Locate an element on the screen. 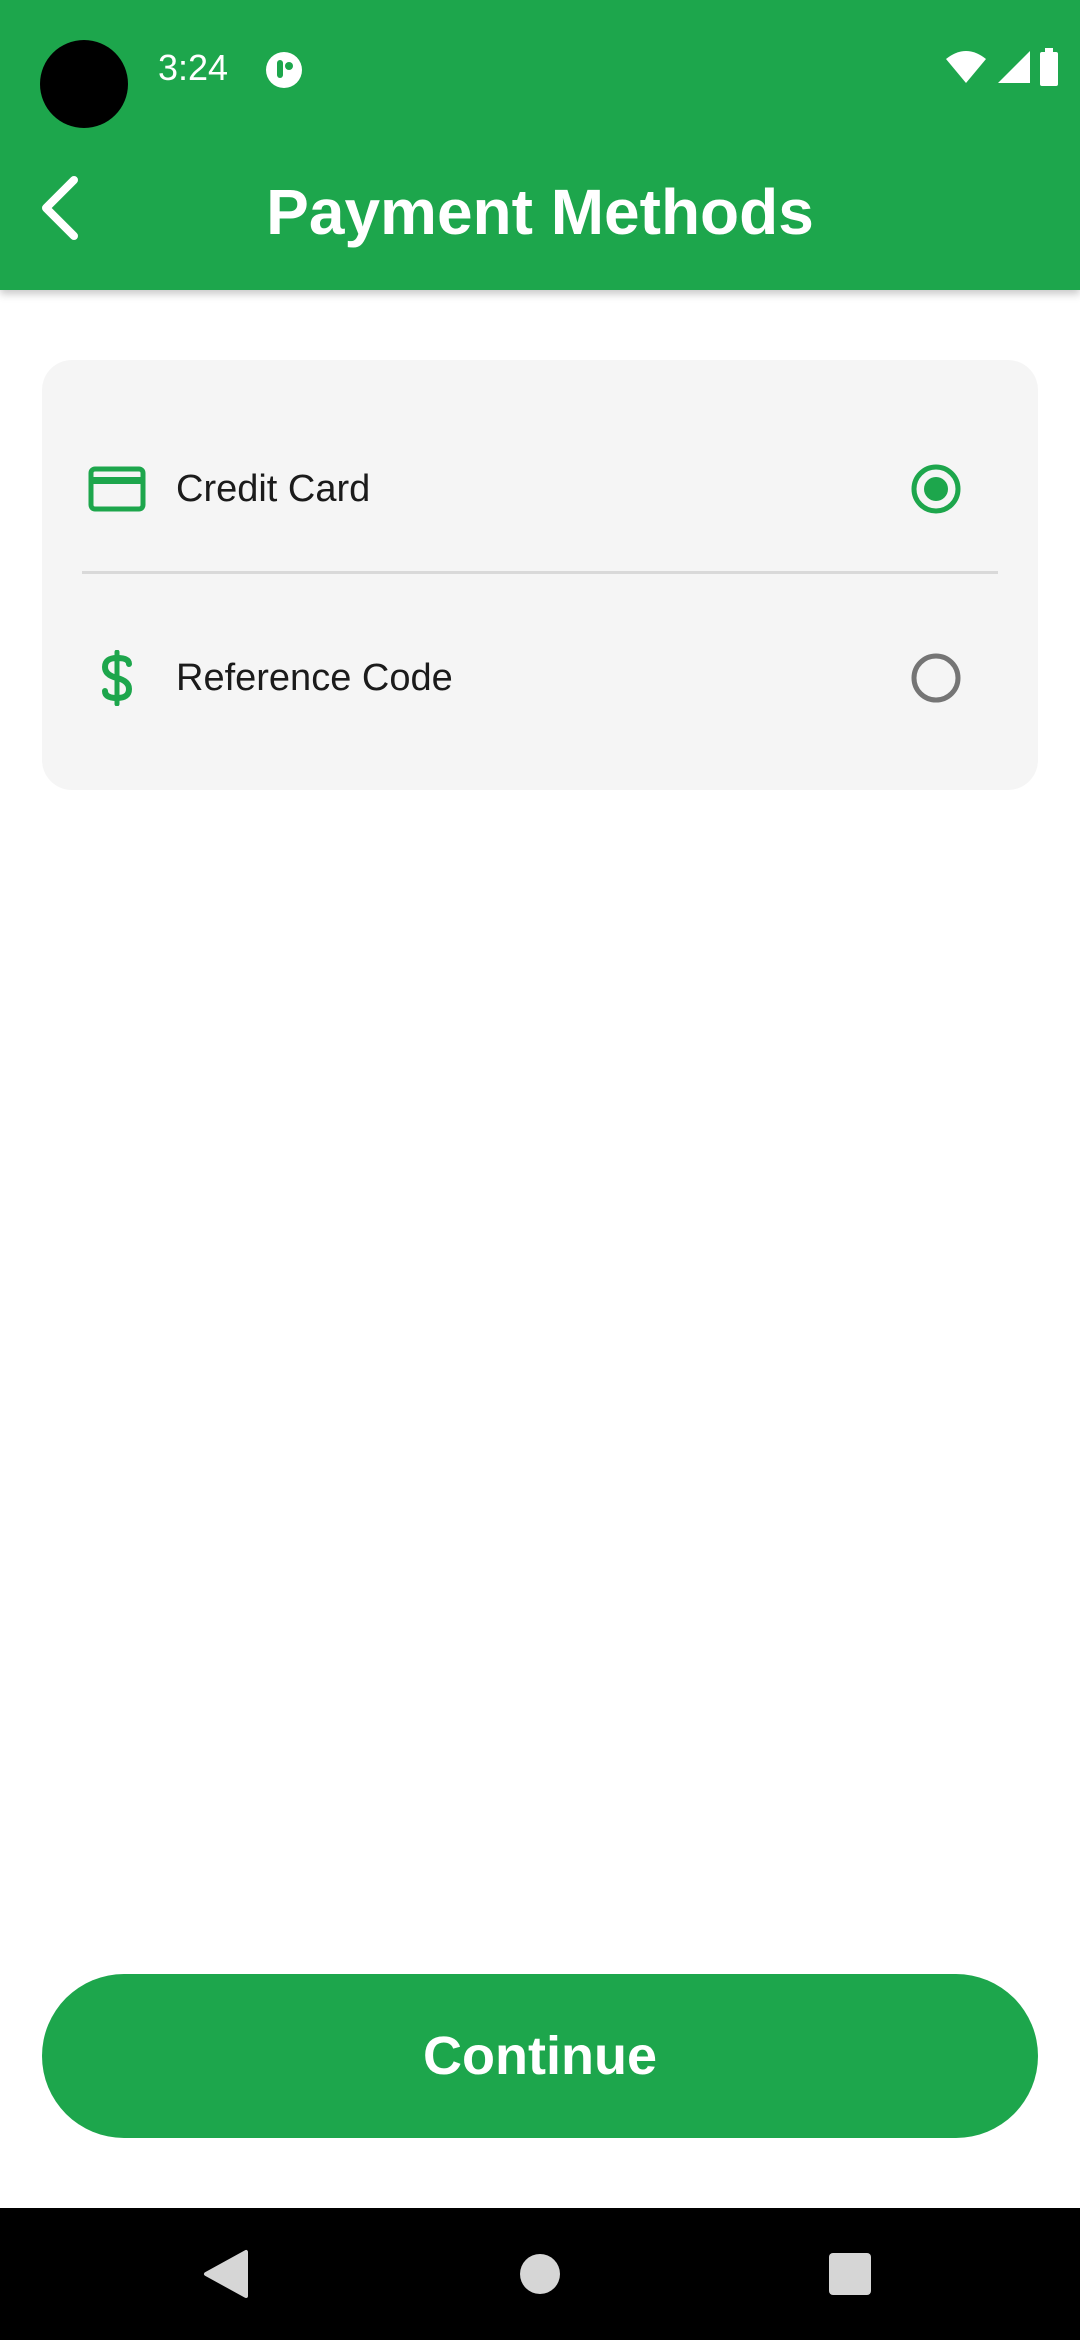 The width and height of the screenshot is (1080, 2340). camera-cutout is located at coordinates (84, 84).